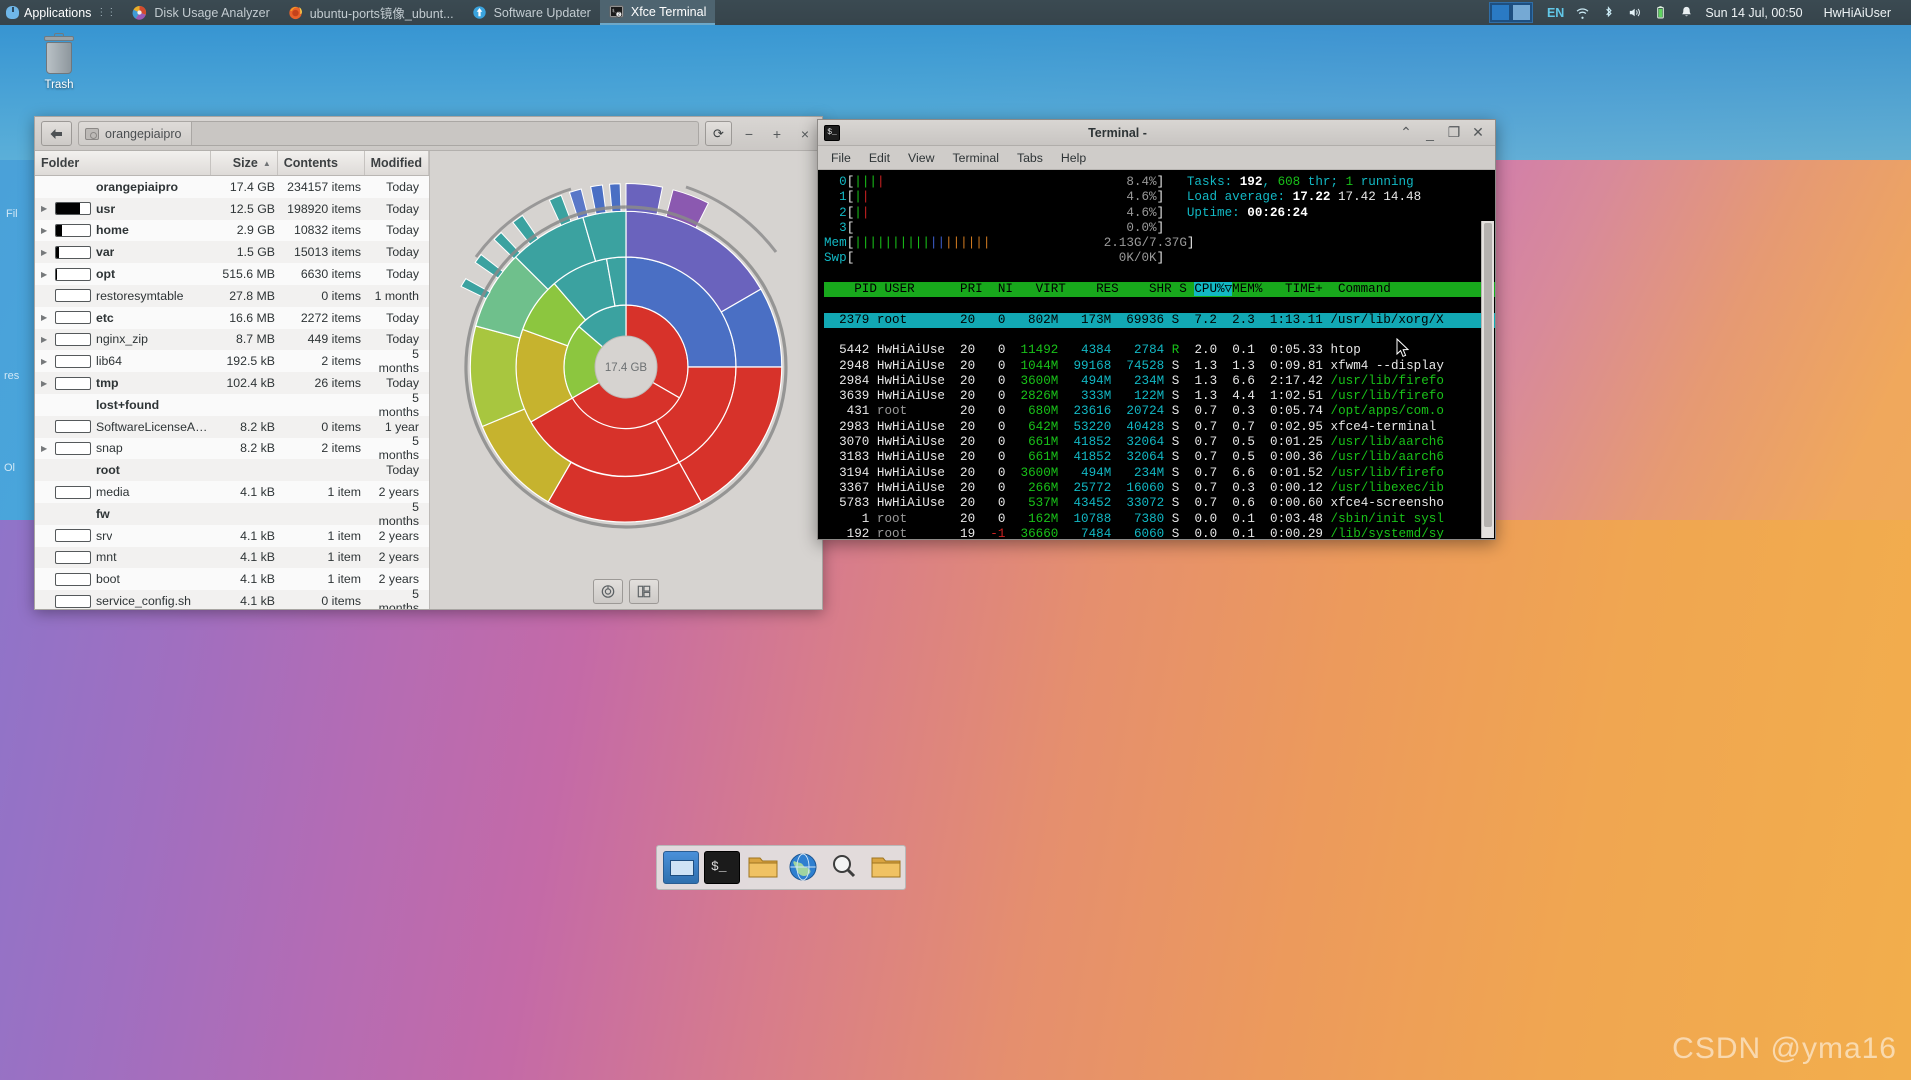  What do you see at coordinates (124, 492) in the screenshot?
I see `cell-folder: media` at bounding box center [124, 492].